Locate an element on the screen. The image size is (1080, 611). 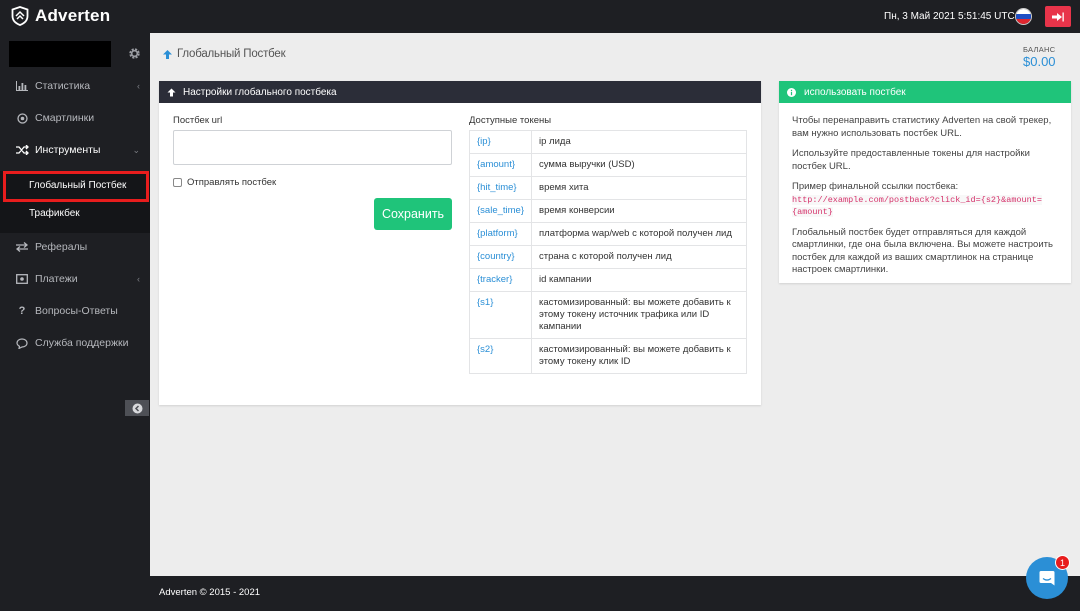
panel-title: Настройки глобального постбека is located at coordinates (260, 92).